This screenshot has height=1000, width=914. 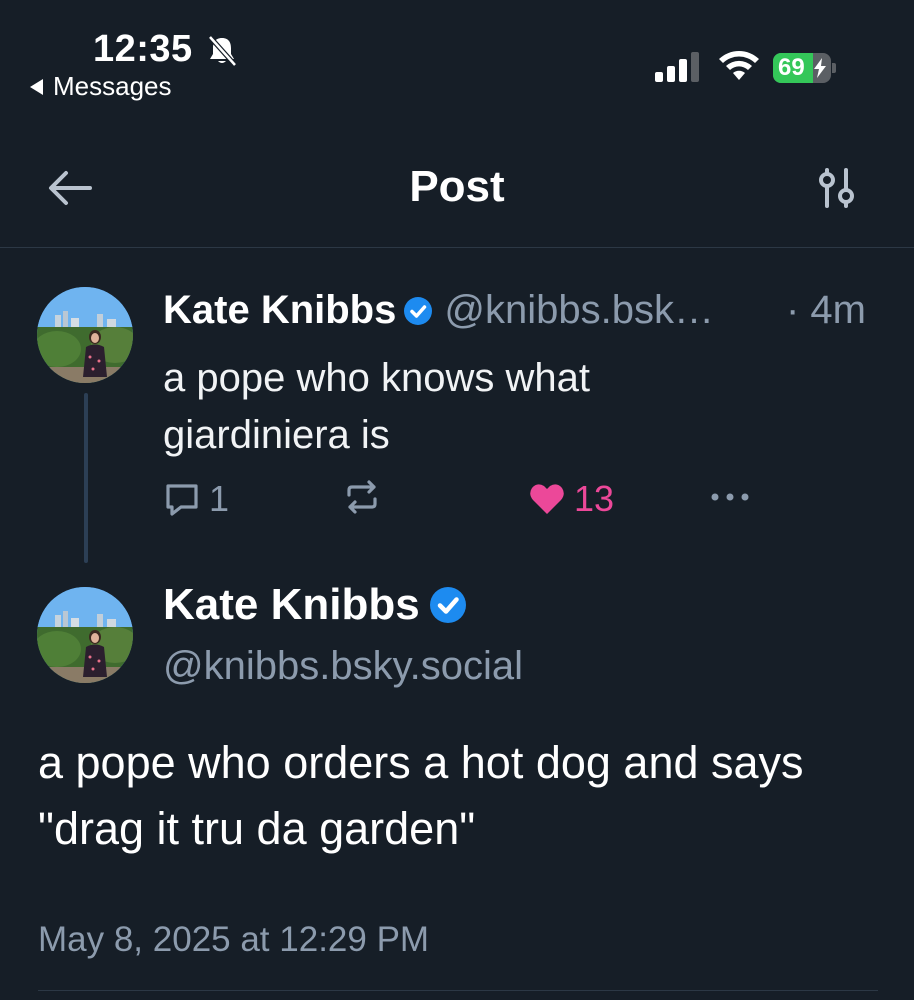 What do you see at coordinates (222, 51) in the screenshot?
I see `bell-slash-icon` at bounding box center [222, 51].